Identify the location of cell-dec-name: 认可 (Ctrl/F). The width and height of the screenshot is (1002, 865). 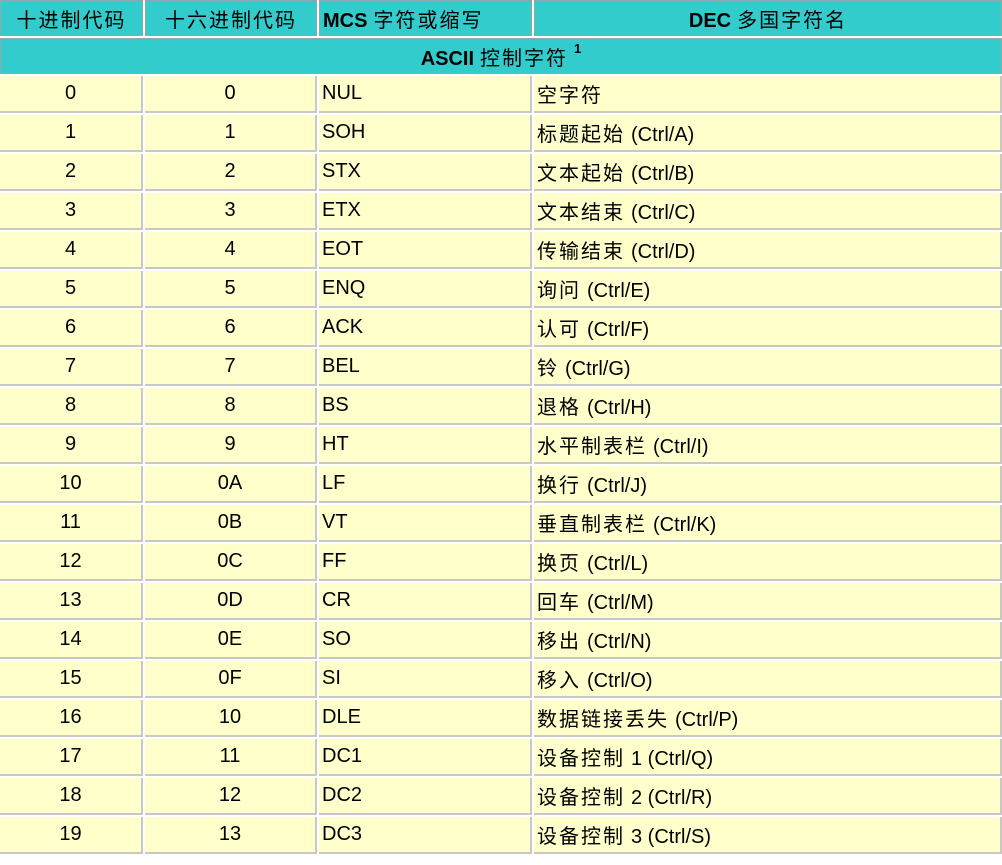
(768, 328).